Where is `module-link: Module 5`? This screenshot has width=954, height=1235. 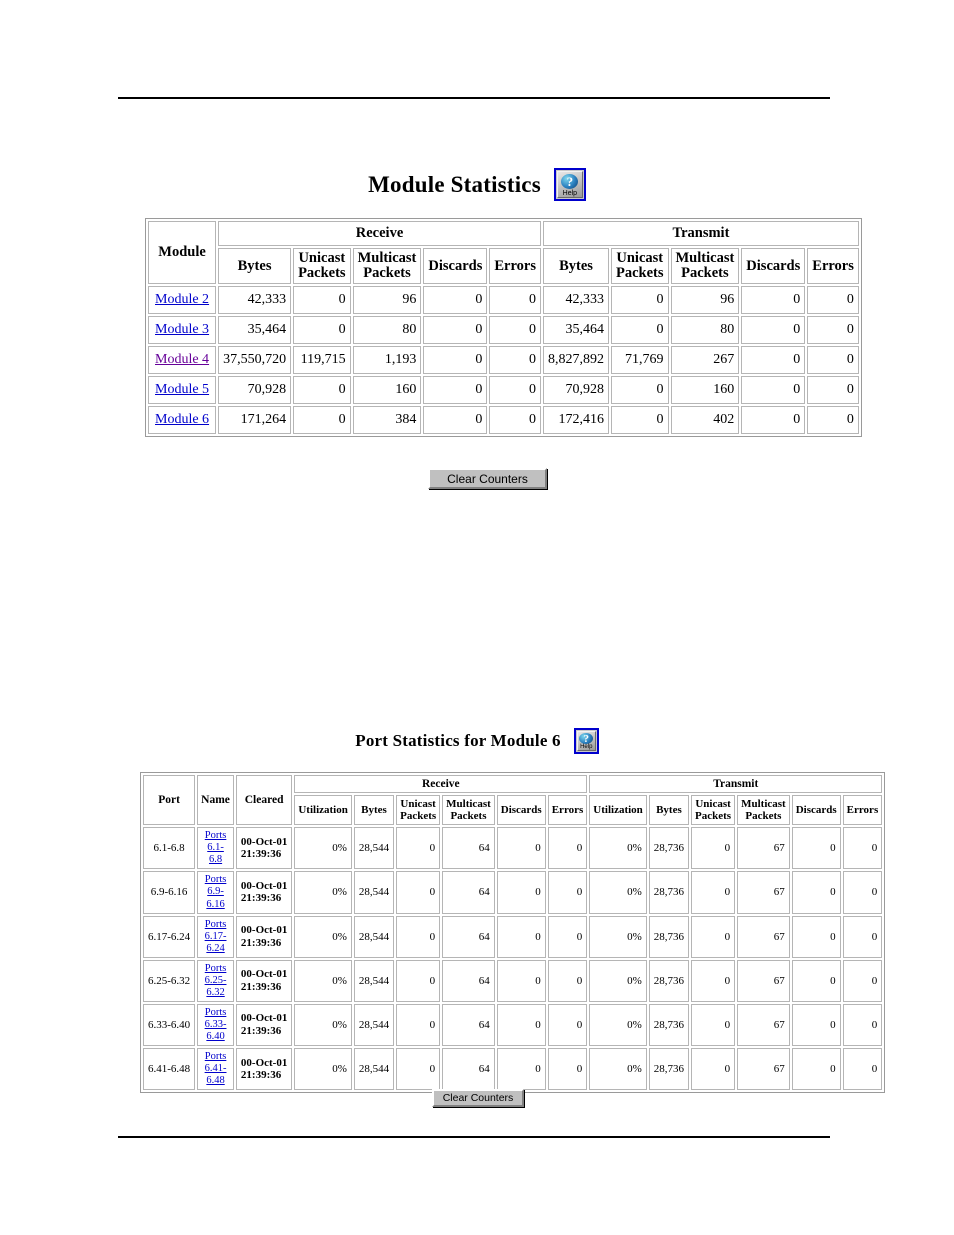
module-link: Module 5 is located at coordinates (182, 389).